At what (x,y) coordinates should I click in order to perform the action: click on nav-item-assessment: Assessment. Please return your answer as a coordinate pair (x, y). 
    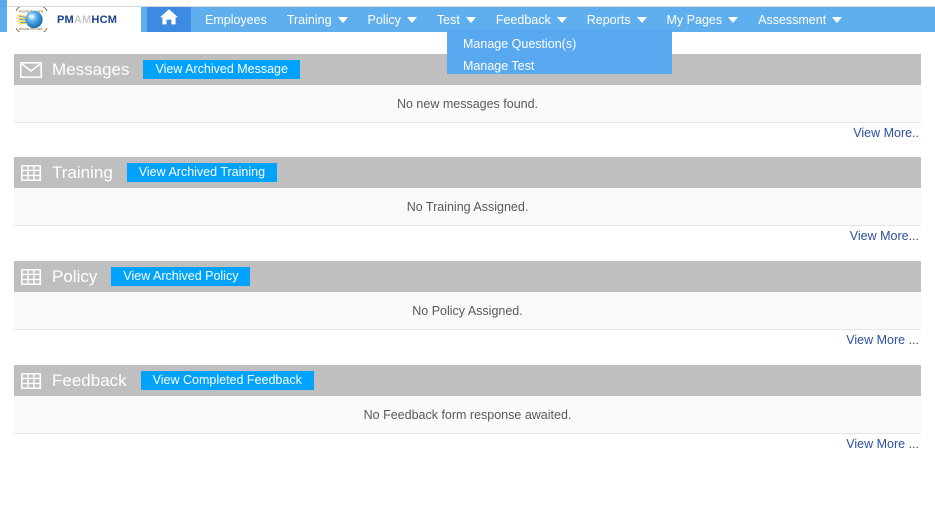
    Looking at the image, I should click on (800, 19).